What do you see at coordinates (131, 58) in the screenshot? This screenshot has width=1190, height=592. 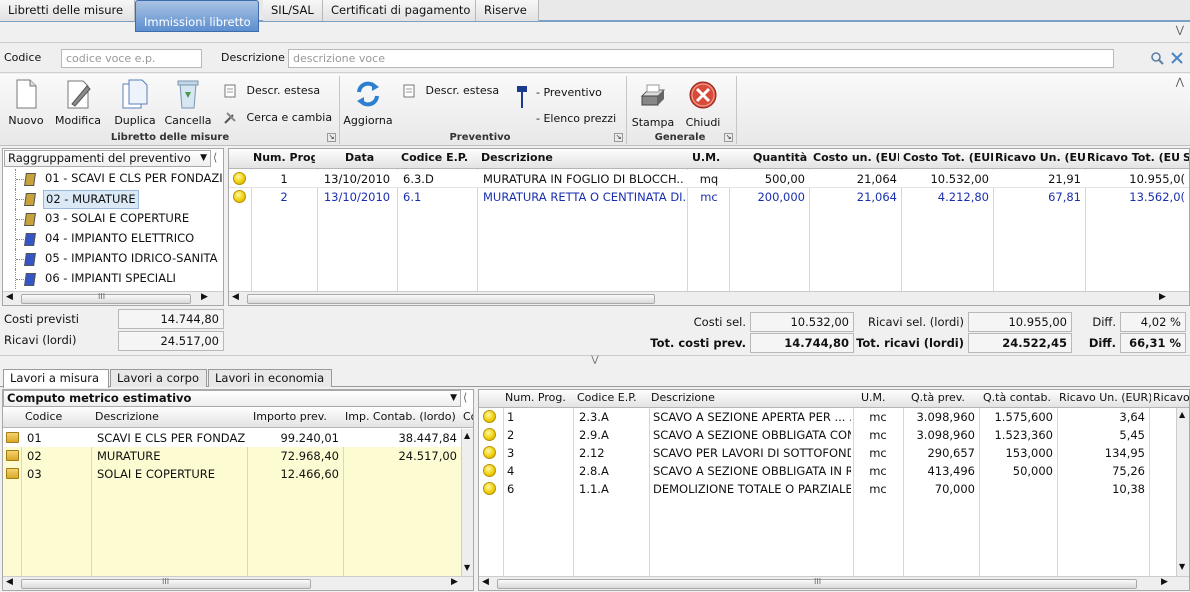 I see `code-input: codice voce e.p.` at bounding box center [131, 58].